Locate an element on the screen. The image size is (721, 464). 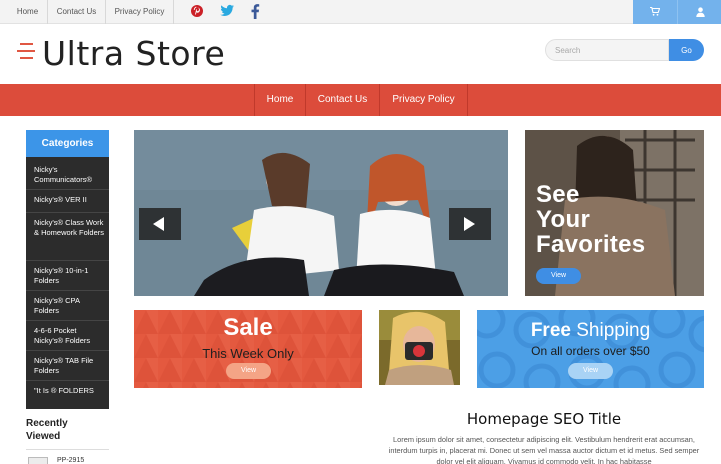
main-nav: Home Contact Us Privacy Policy is located at coordinates (360, 100).